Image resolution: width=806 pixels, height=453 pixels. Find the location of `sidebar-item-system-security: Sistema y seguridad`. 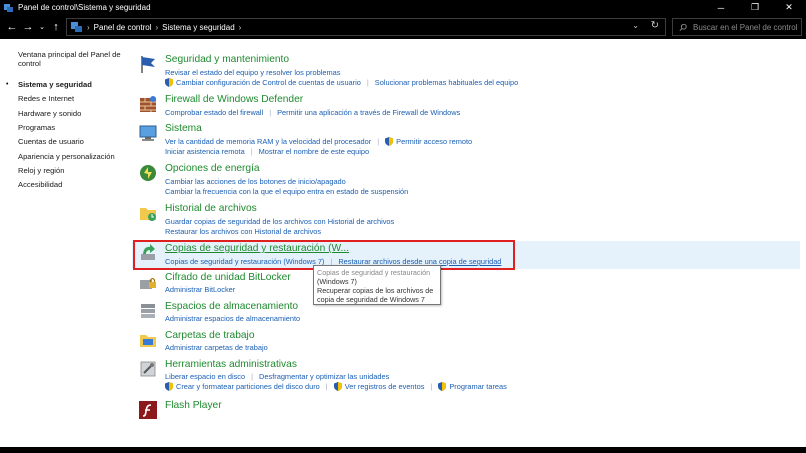

sidebar-item-system-security: Sistema y seguridad is located at coordinates (72, 84).